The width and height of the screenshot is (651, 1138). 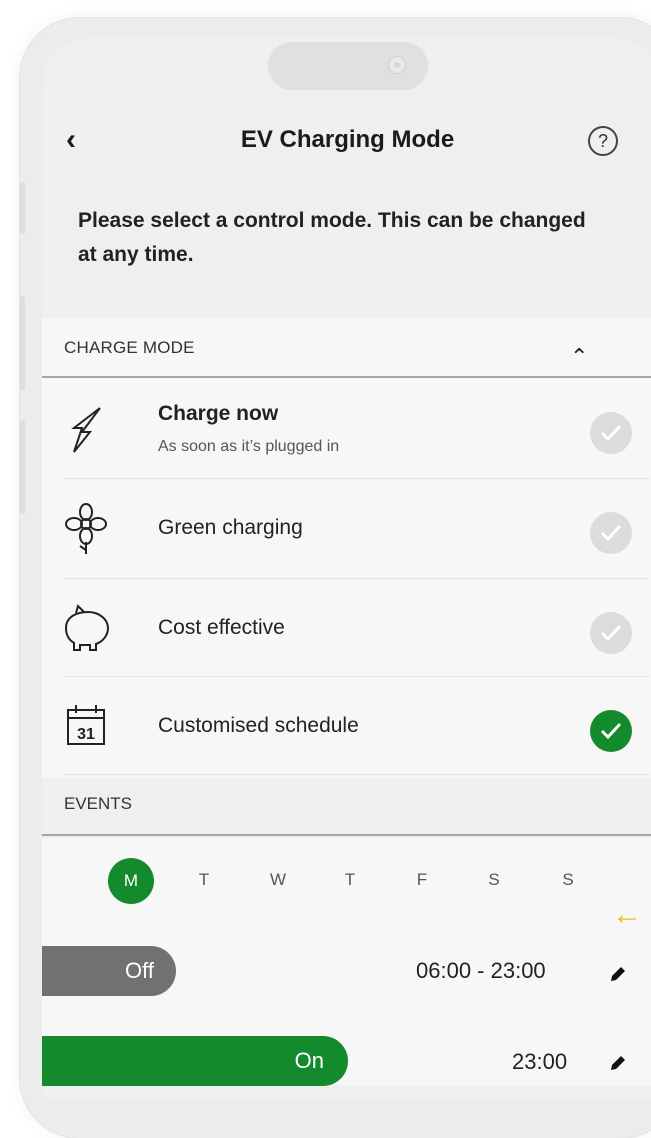 What do you see at coordinates (579, 357) in the screenshot?
I see `chevron-up-icon: ⌃` at bounding box center [579, 357].